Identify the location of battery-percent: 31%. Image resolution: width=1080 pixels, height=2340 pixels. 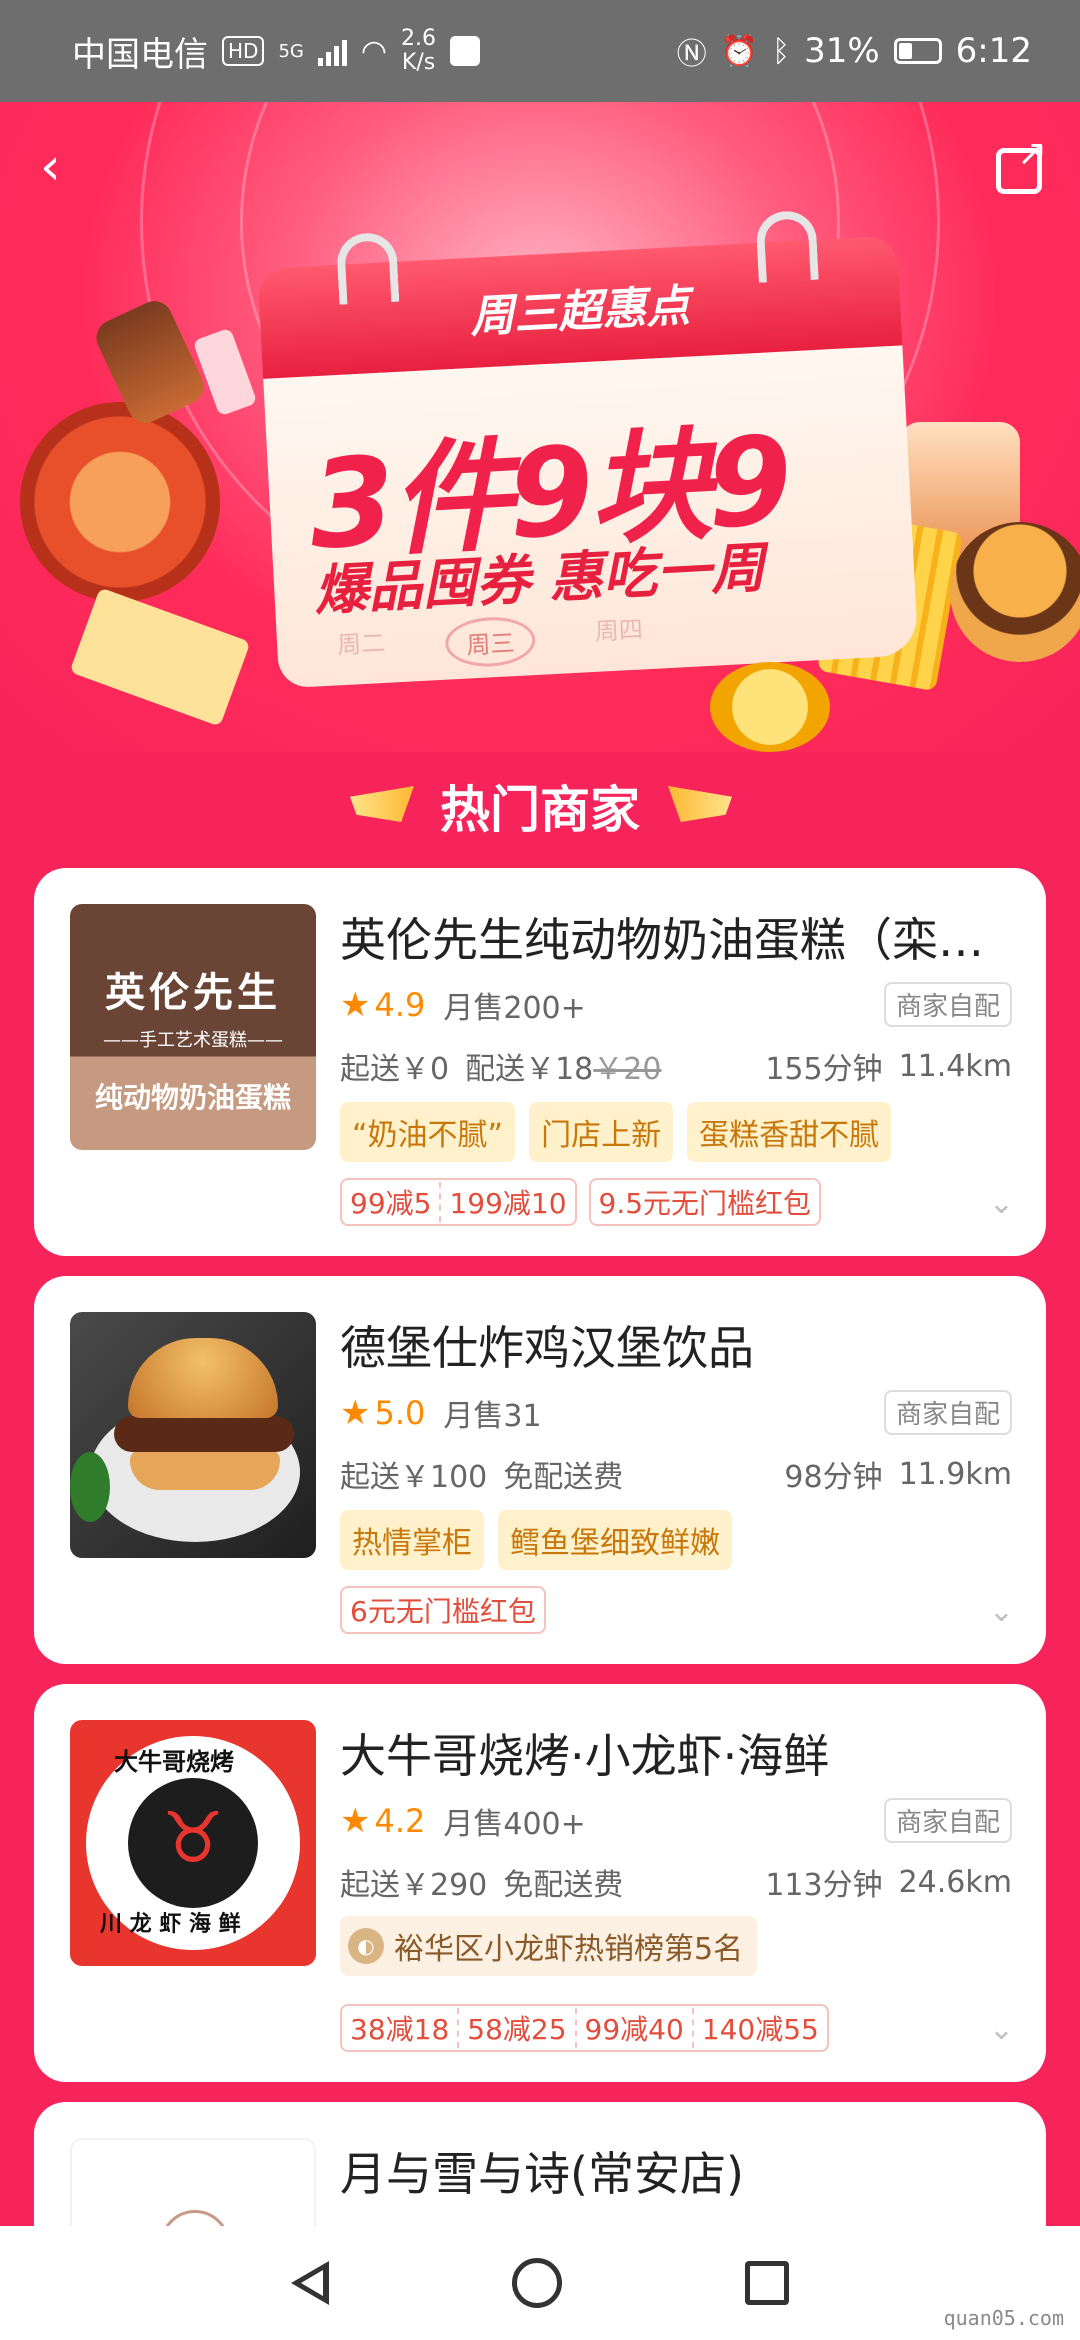
(842, 51).